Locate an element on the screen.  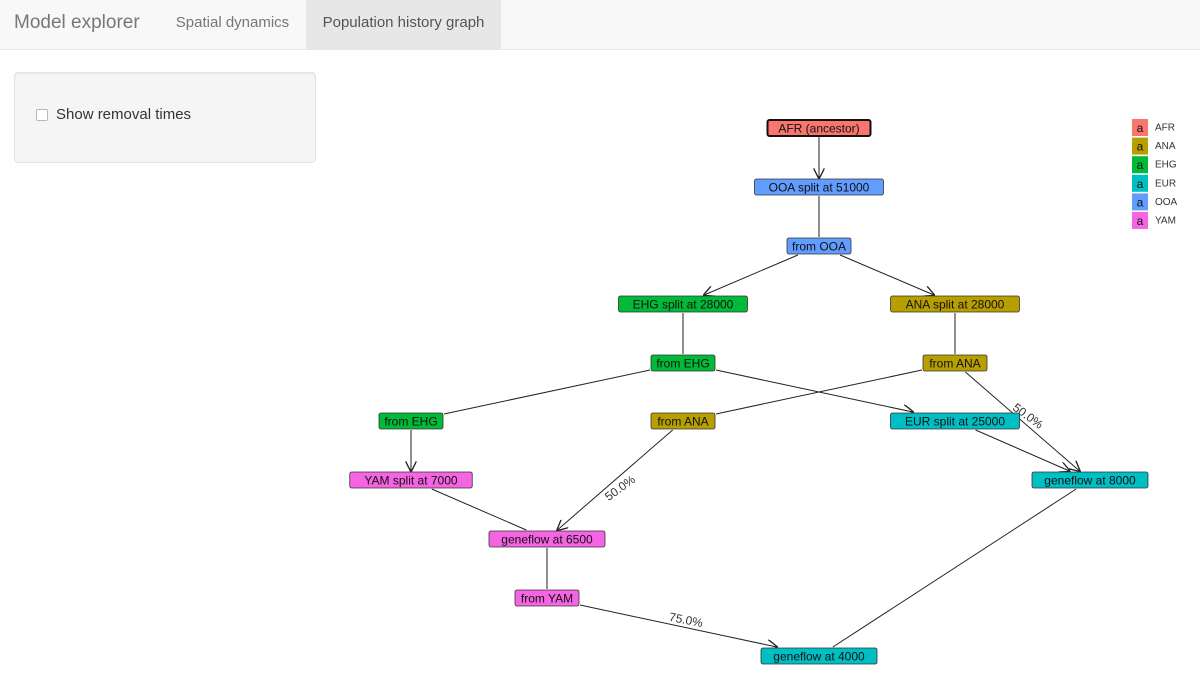
graph-node-from-ehg-2: from EHG is located at coordinates (411, 421).